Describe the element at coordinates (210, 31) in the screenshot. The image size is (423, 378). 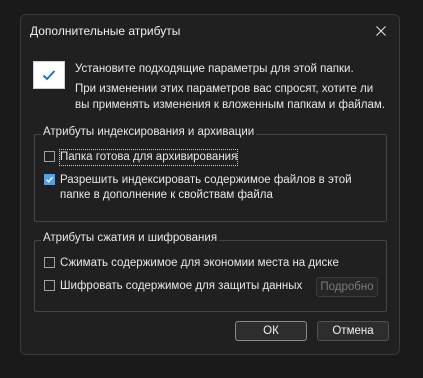
I see `title-bar: Дополнительные атрибуты` at that location.